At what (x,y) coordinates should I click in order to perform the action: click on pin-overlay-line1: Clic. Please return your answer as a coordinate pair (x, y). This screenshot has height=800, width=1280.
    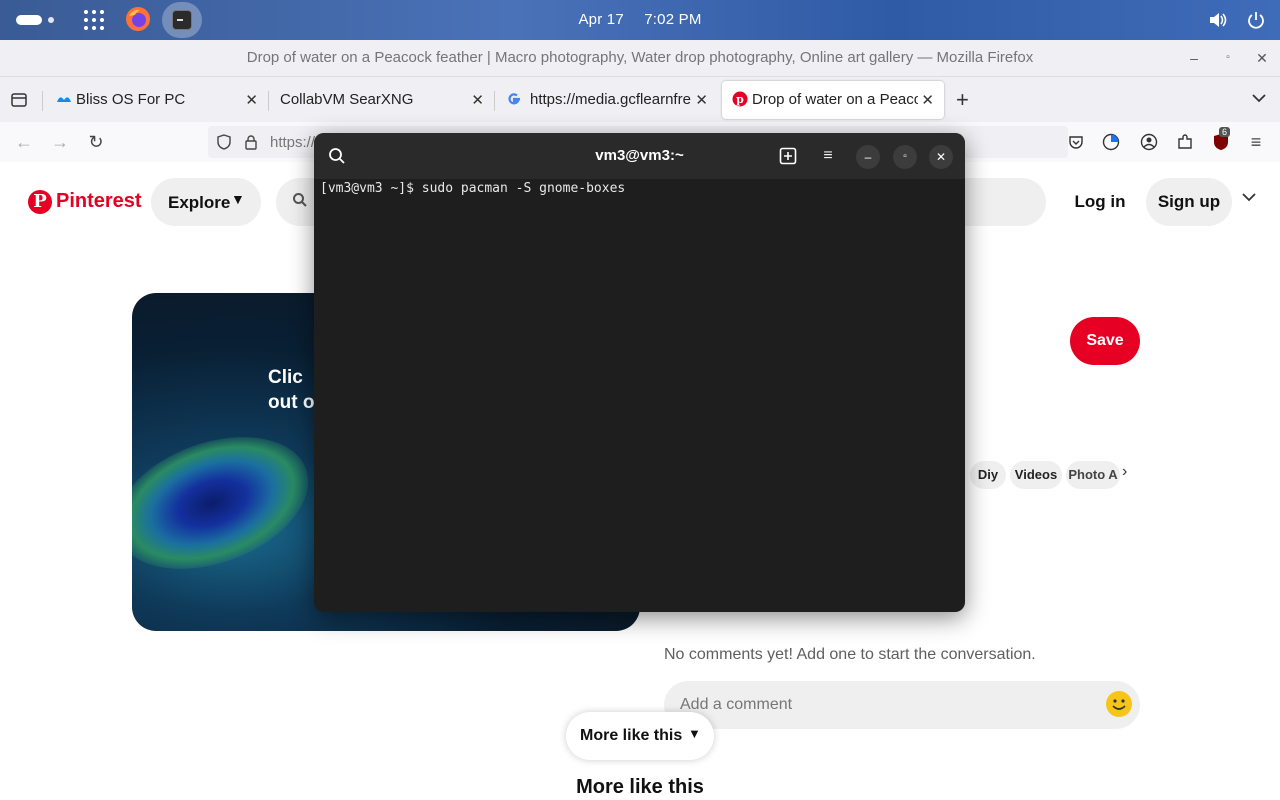
    Looking at the image, I should click on (285, 377).